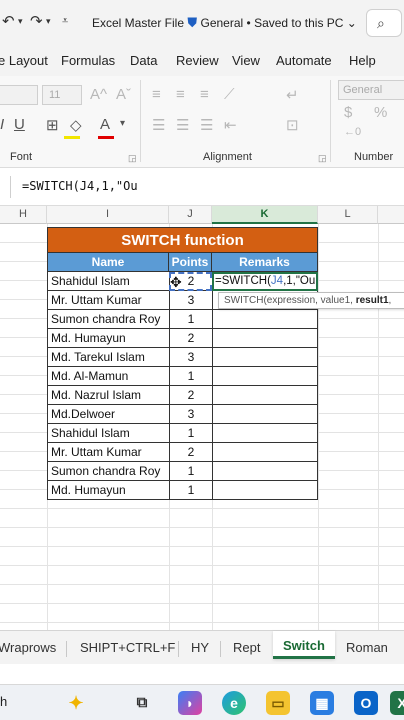 This screenshot has height=720, width=404. I want to click on column-header-k: K, so click(265, 215).